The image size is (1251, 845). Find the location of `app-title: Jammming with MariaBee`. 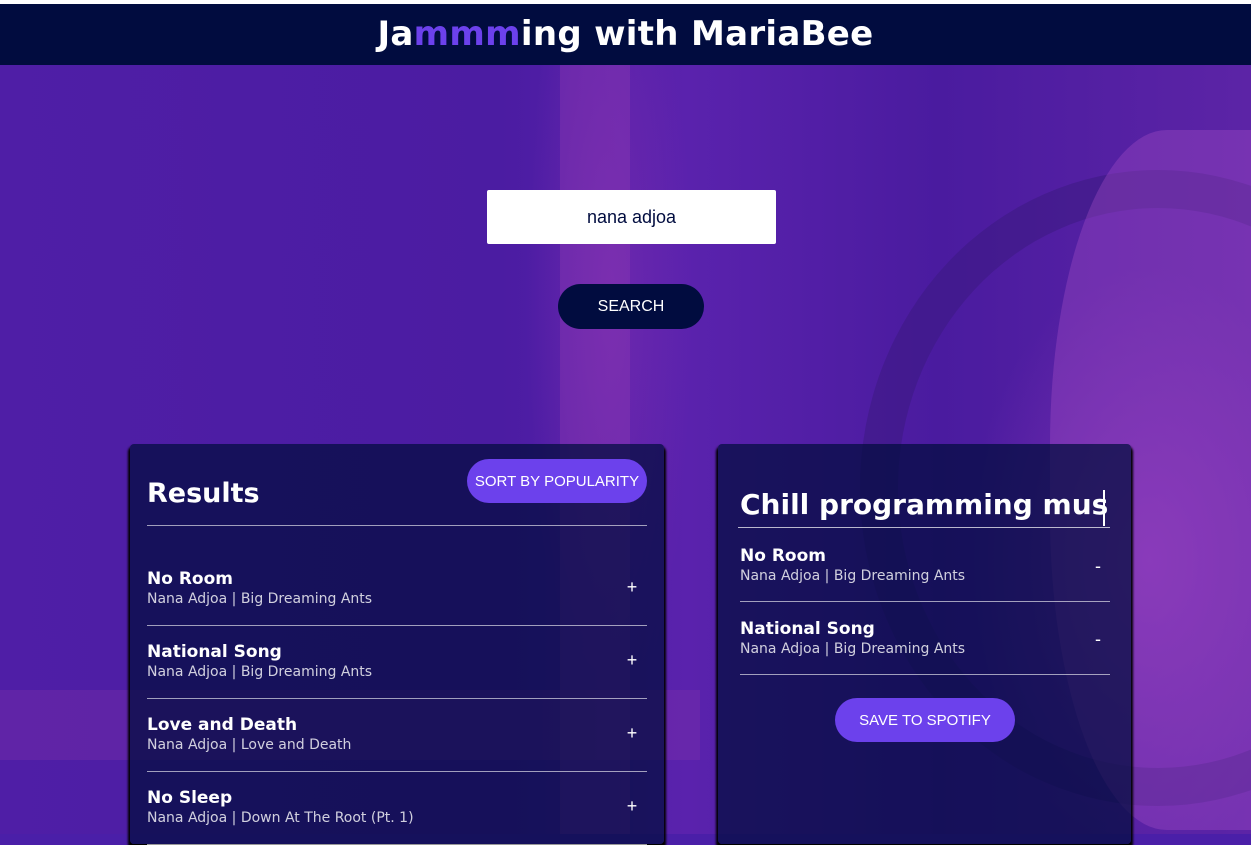

app-title: Jammming with MariaBee is located at coordinates (625, 34).